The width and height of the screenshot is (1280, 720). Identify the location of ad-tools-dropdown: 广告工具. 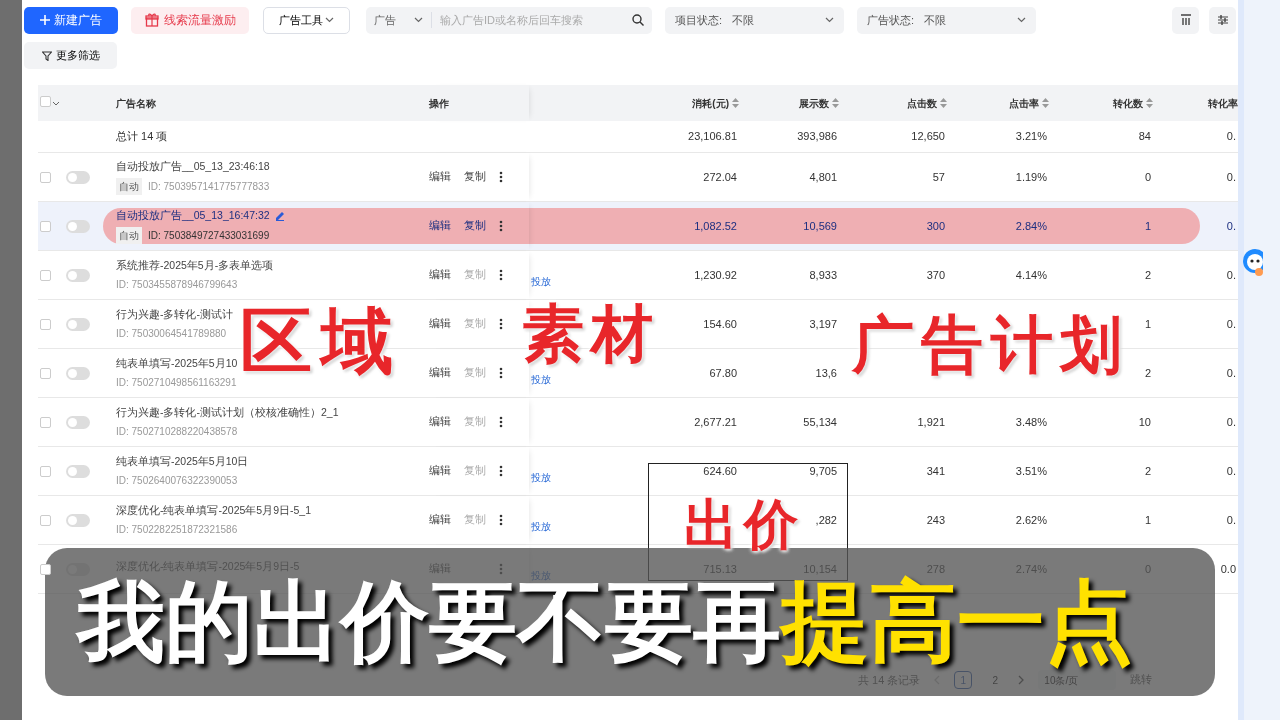
(306, 20).